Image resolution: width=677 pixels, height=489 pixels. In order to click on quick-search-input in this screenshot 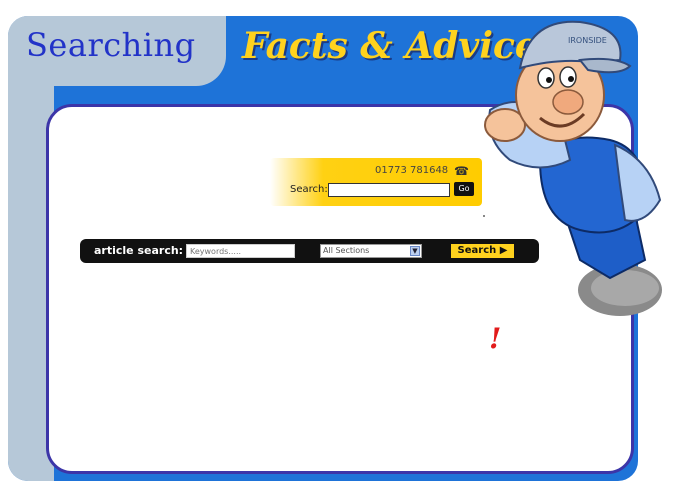, I will do `click(389, 190)`.